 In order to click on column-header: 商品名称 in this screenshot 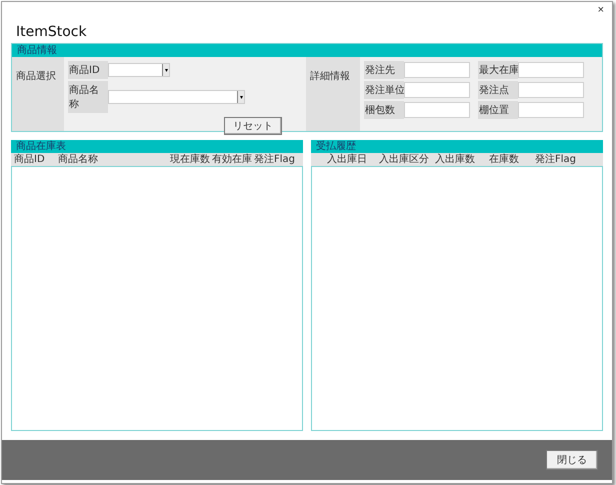, I will do `click(78, 159)`.